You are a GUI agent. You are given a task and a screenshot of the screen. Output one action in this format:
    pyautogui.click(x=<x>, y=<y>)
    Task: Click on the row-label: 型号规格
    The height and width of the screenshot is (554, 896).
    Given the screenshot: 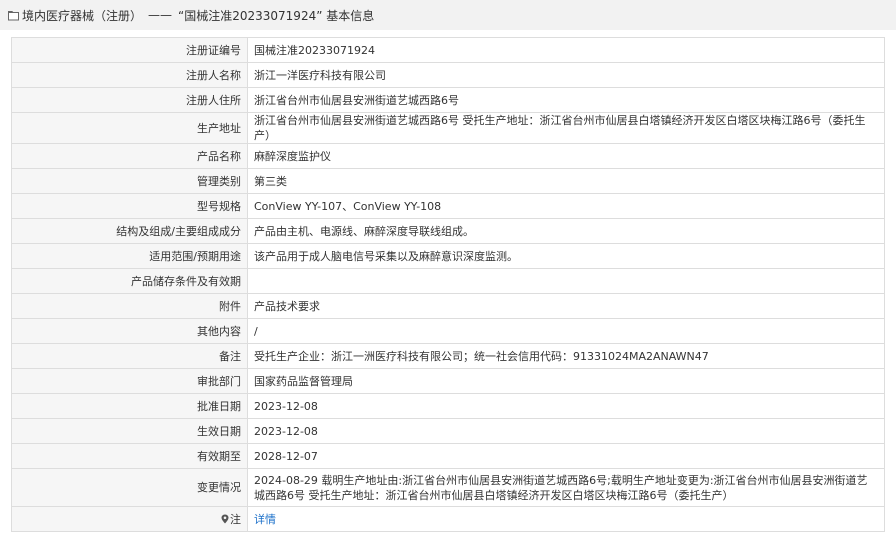 What is the action you would take?
    pyautogui.click(x=129, y=206)
    